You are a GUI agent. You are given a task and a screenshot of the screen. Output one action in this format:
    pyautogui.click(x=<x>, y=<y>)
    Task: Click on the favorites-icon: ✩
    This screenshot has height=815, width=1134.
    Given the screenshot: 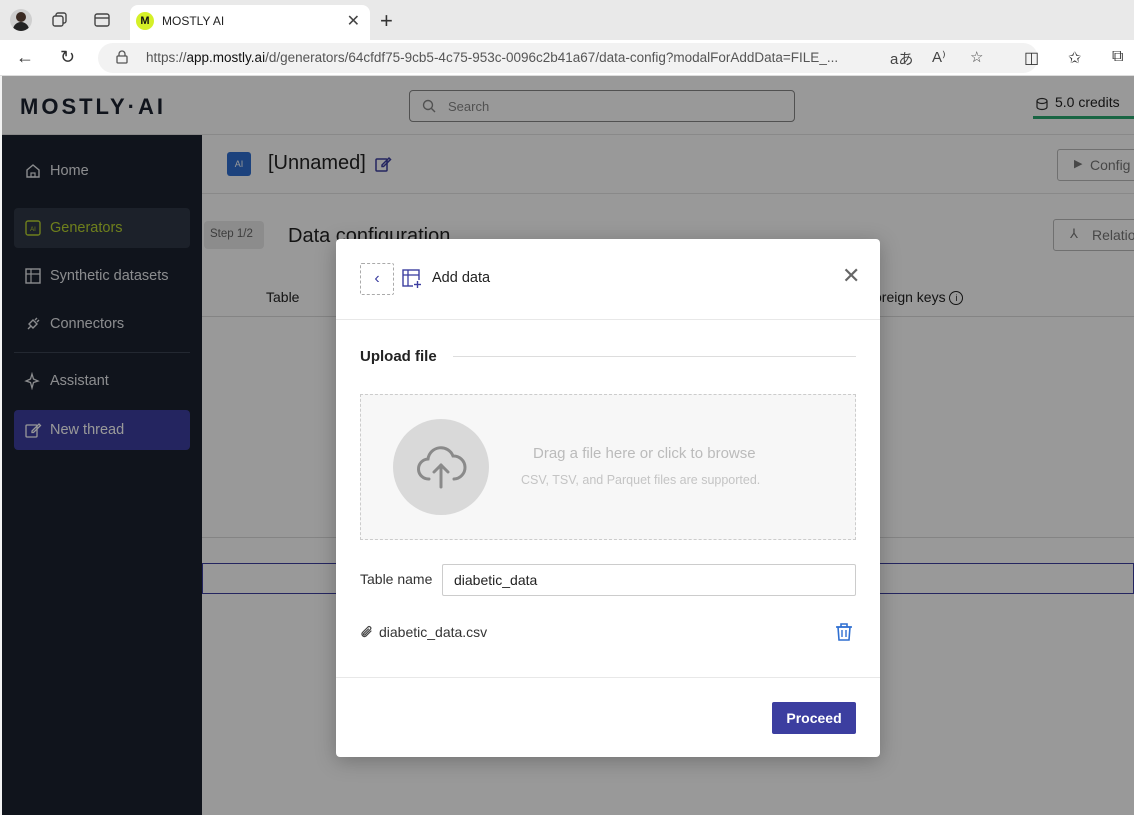 What is the action you would take?
    pyautogui.click(x=1074, y=58)
    